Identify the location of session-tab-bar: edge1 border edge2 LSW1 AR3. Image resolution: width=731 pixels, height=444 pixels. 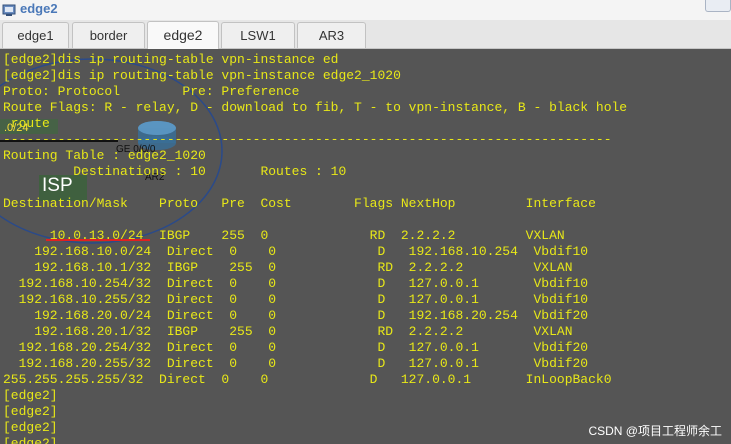
(365, 34).